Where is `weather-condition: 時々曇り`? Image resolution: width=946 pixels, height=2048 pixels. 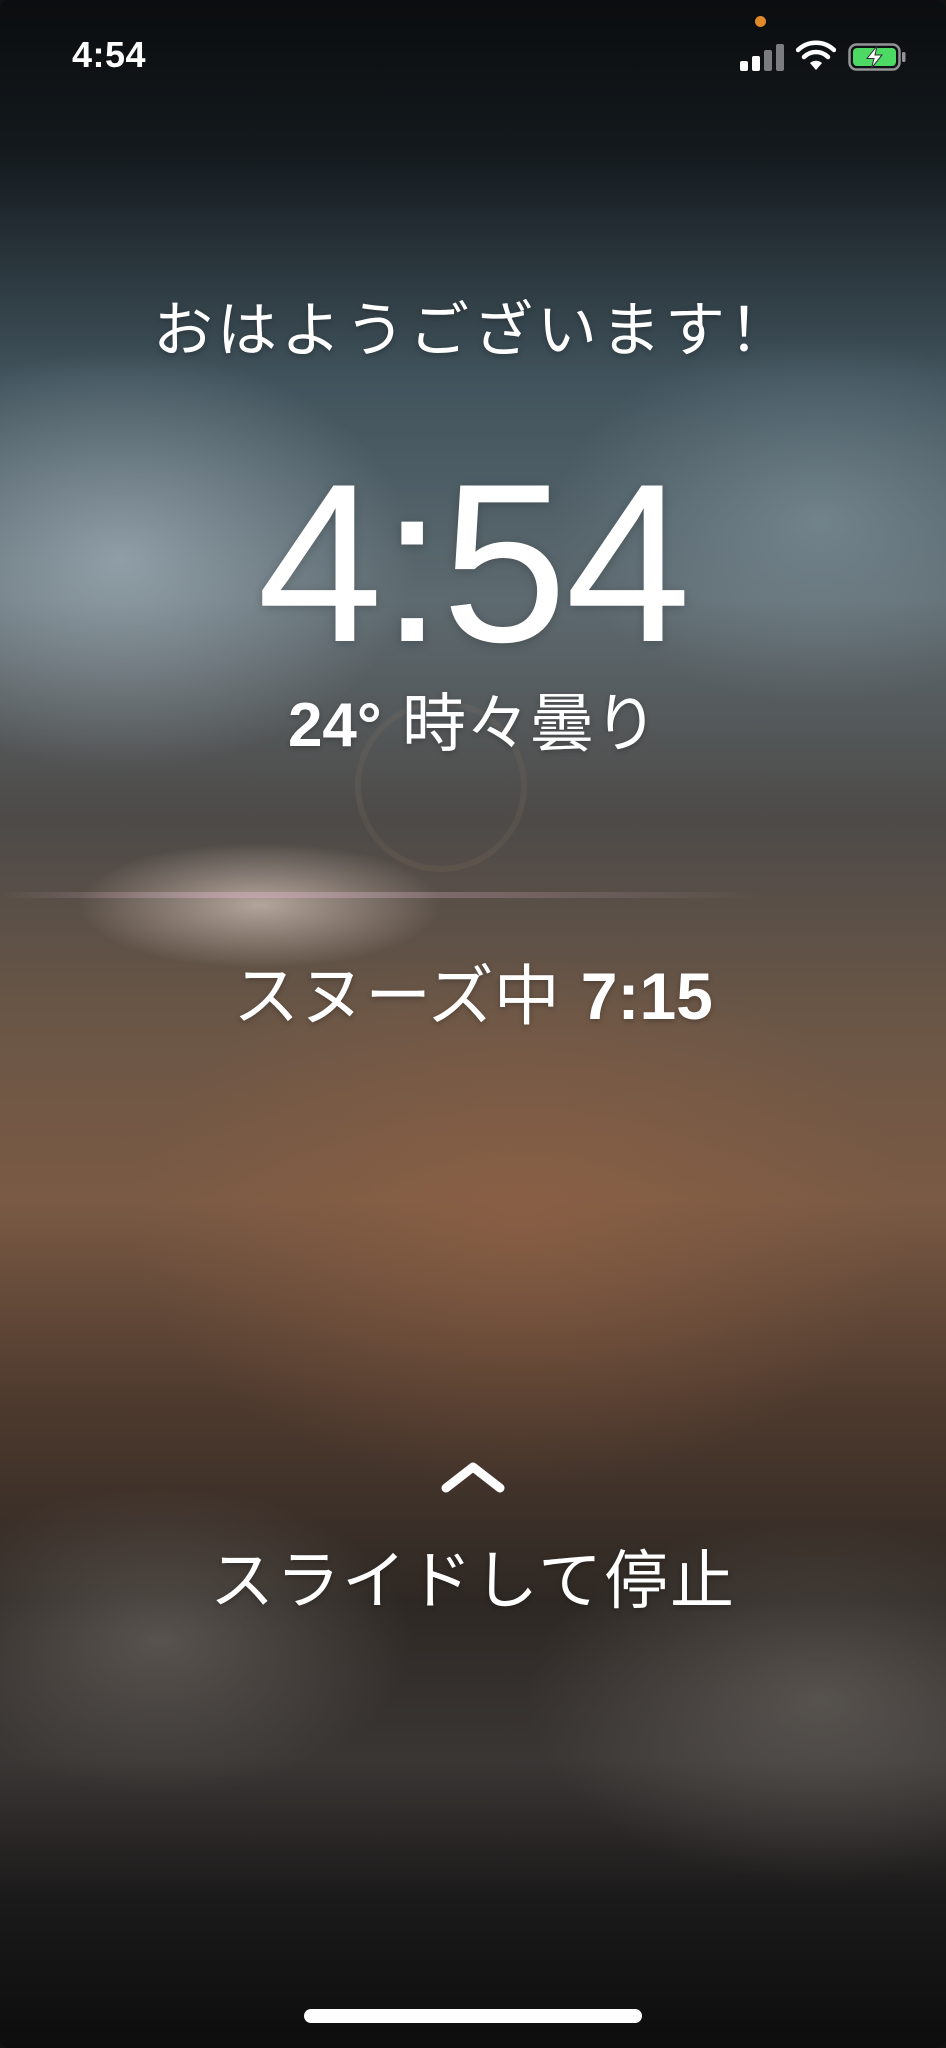 weather-condition: 時々曇り is located at coordinates (530, 725).